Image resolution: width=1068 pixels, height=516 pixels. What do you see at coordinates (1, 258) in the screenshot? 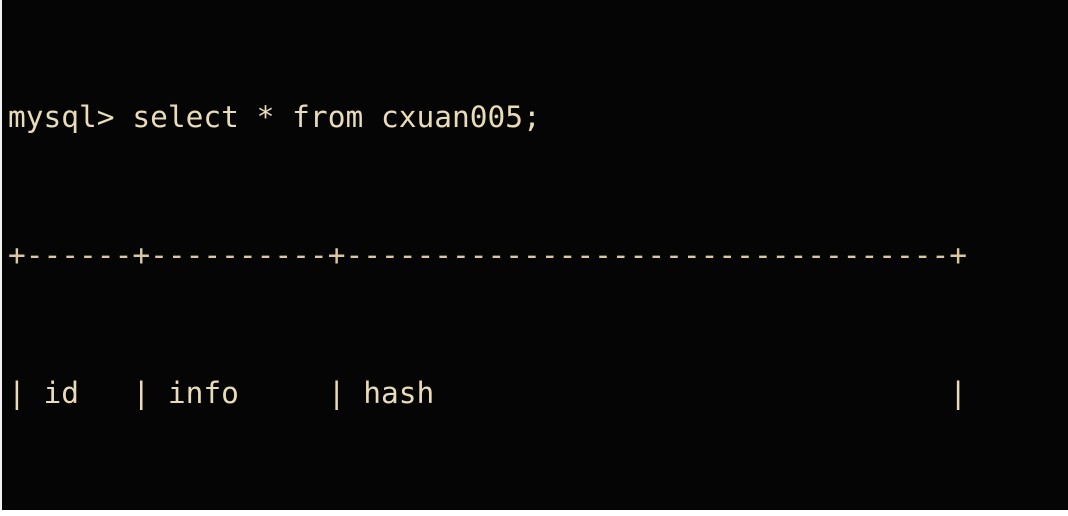
I see `window-left-edge` at bounding box center [1, 258].